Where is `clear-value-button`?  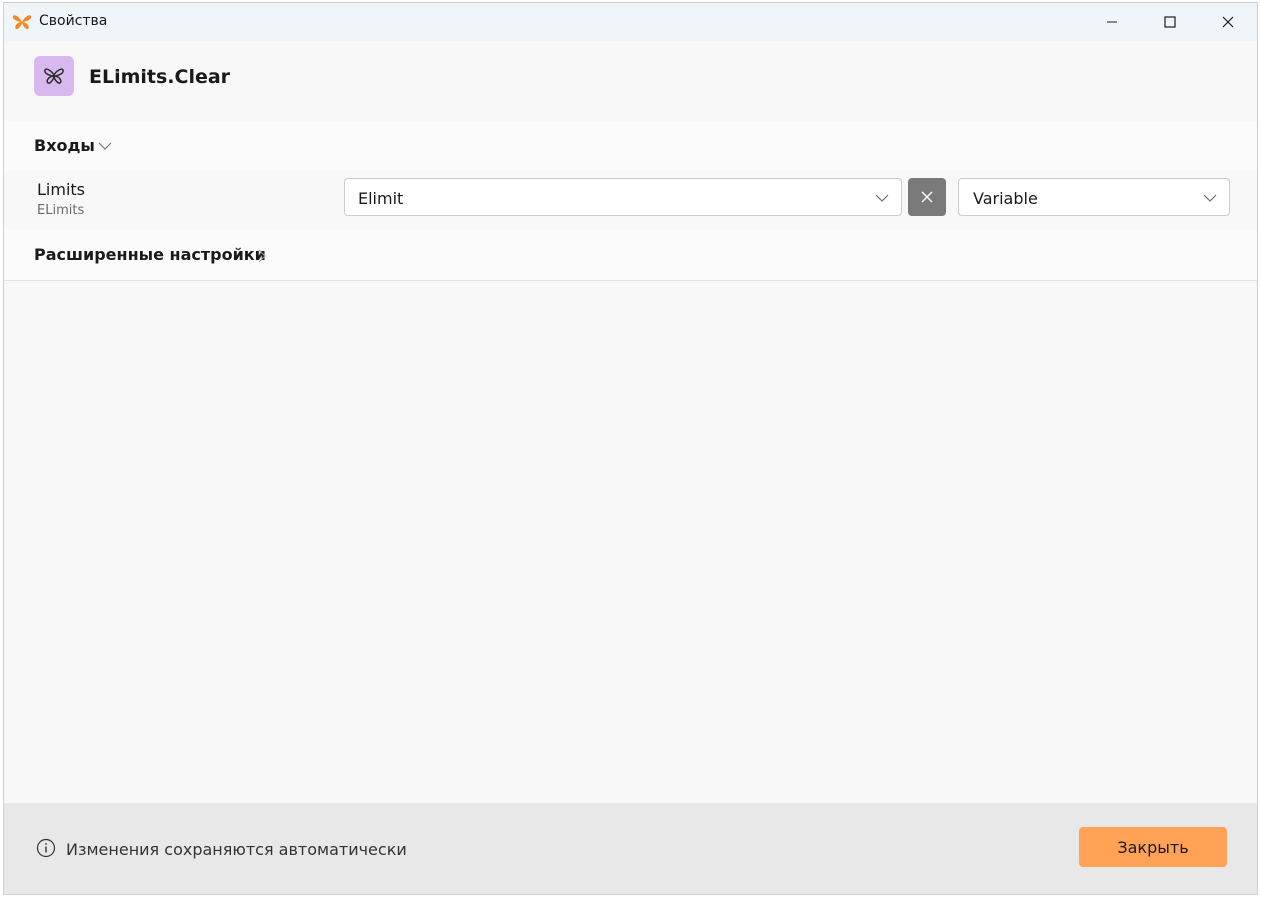
clear-value-button is located at coordinates (927, 197).